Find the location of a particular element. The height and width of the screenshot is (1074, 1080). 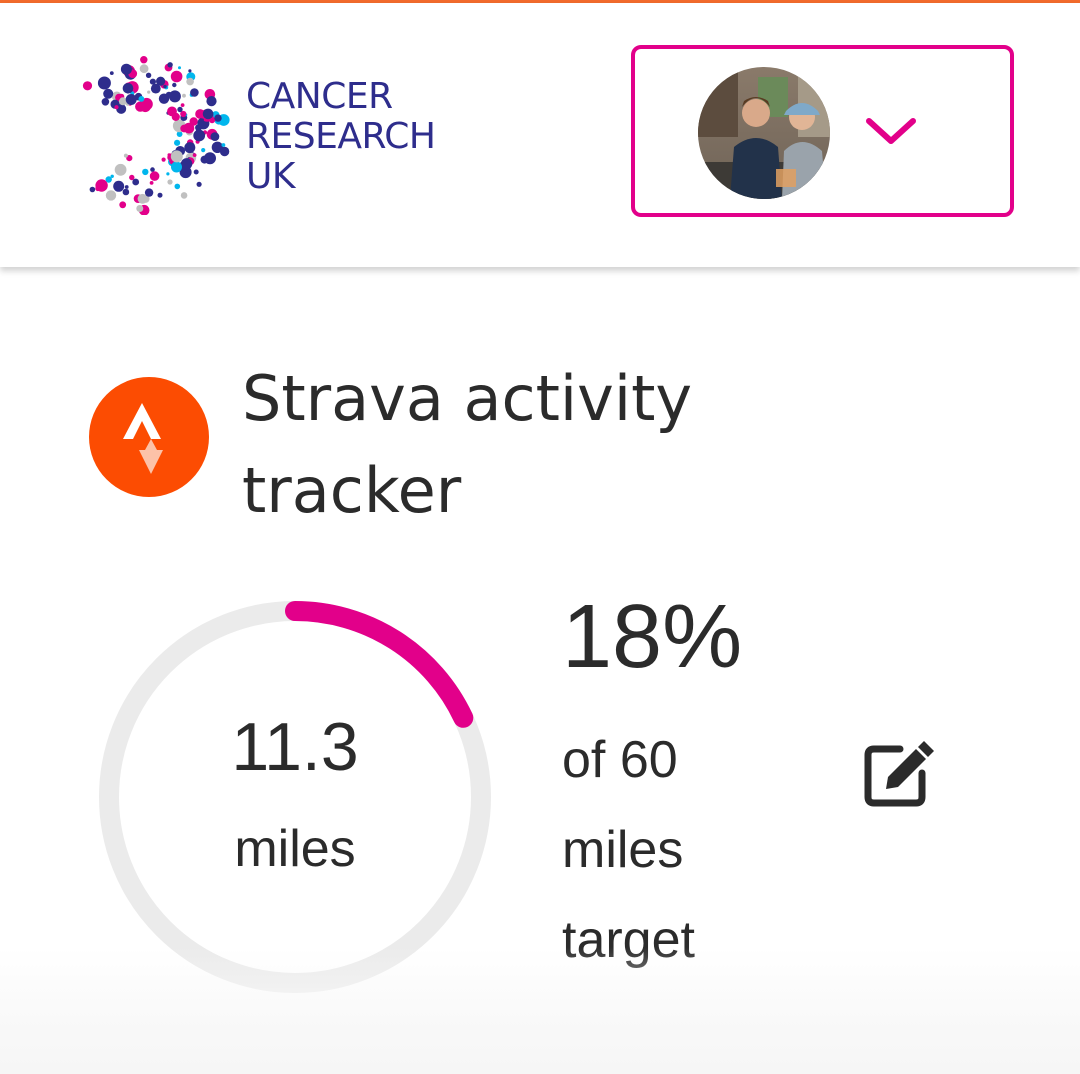

progress-ring-arc is located at coordinates (379, 664).